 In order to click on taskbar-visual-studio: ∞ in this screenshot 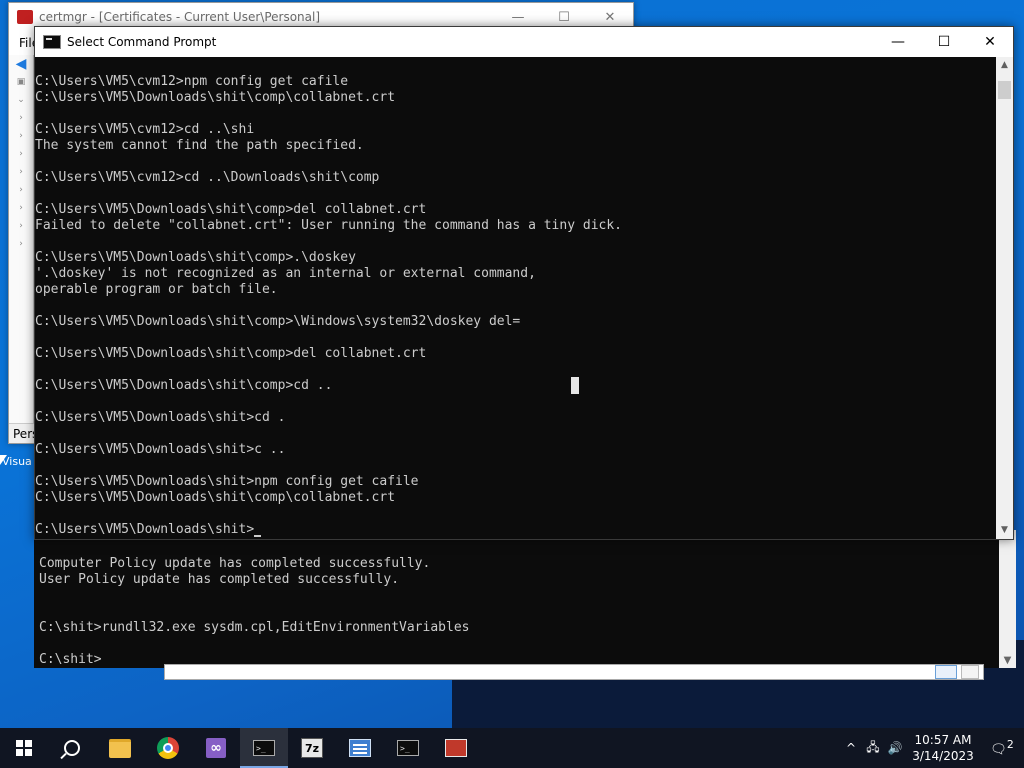, I will do `click(216, 748)`.